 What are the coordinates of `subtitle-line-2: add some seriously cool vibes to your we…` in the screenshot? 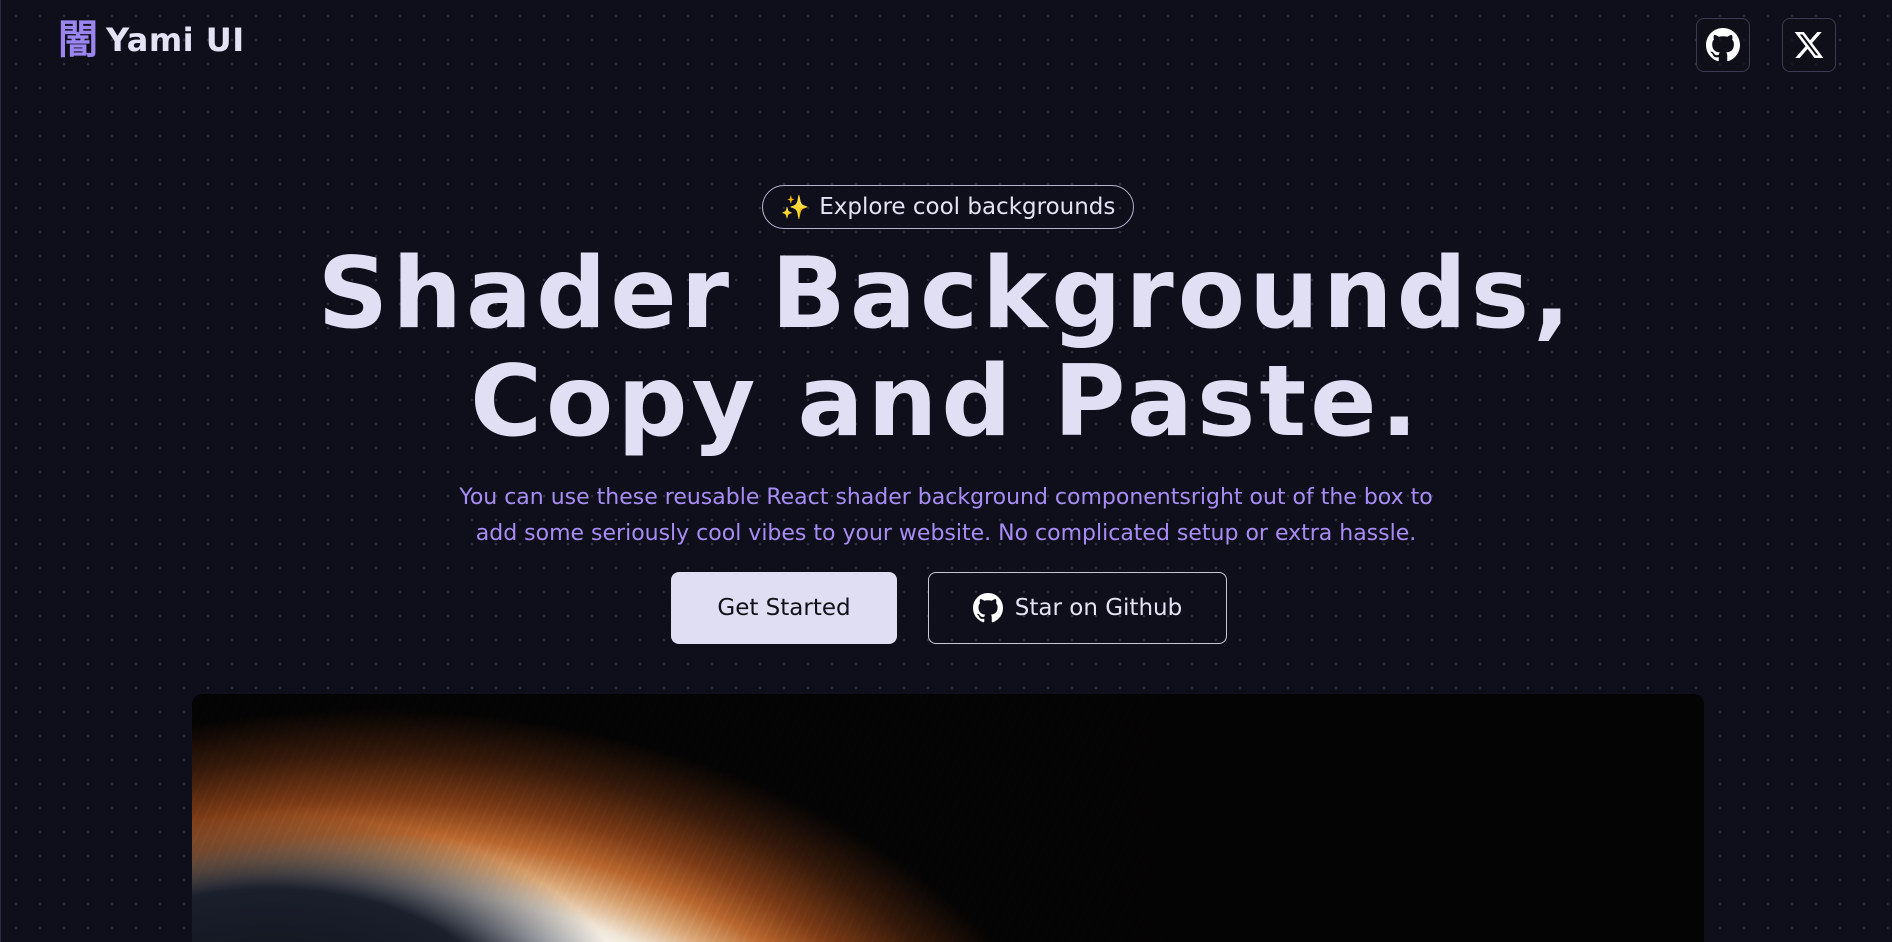 It's located at (946, 533).